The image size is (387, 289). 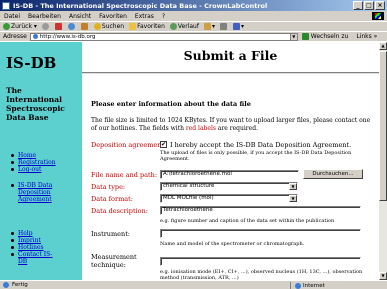 I want to click on nav-agreement-link-3: Agreement, so click(x=35, y=199).